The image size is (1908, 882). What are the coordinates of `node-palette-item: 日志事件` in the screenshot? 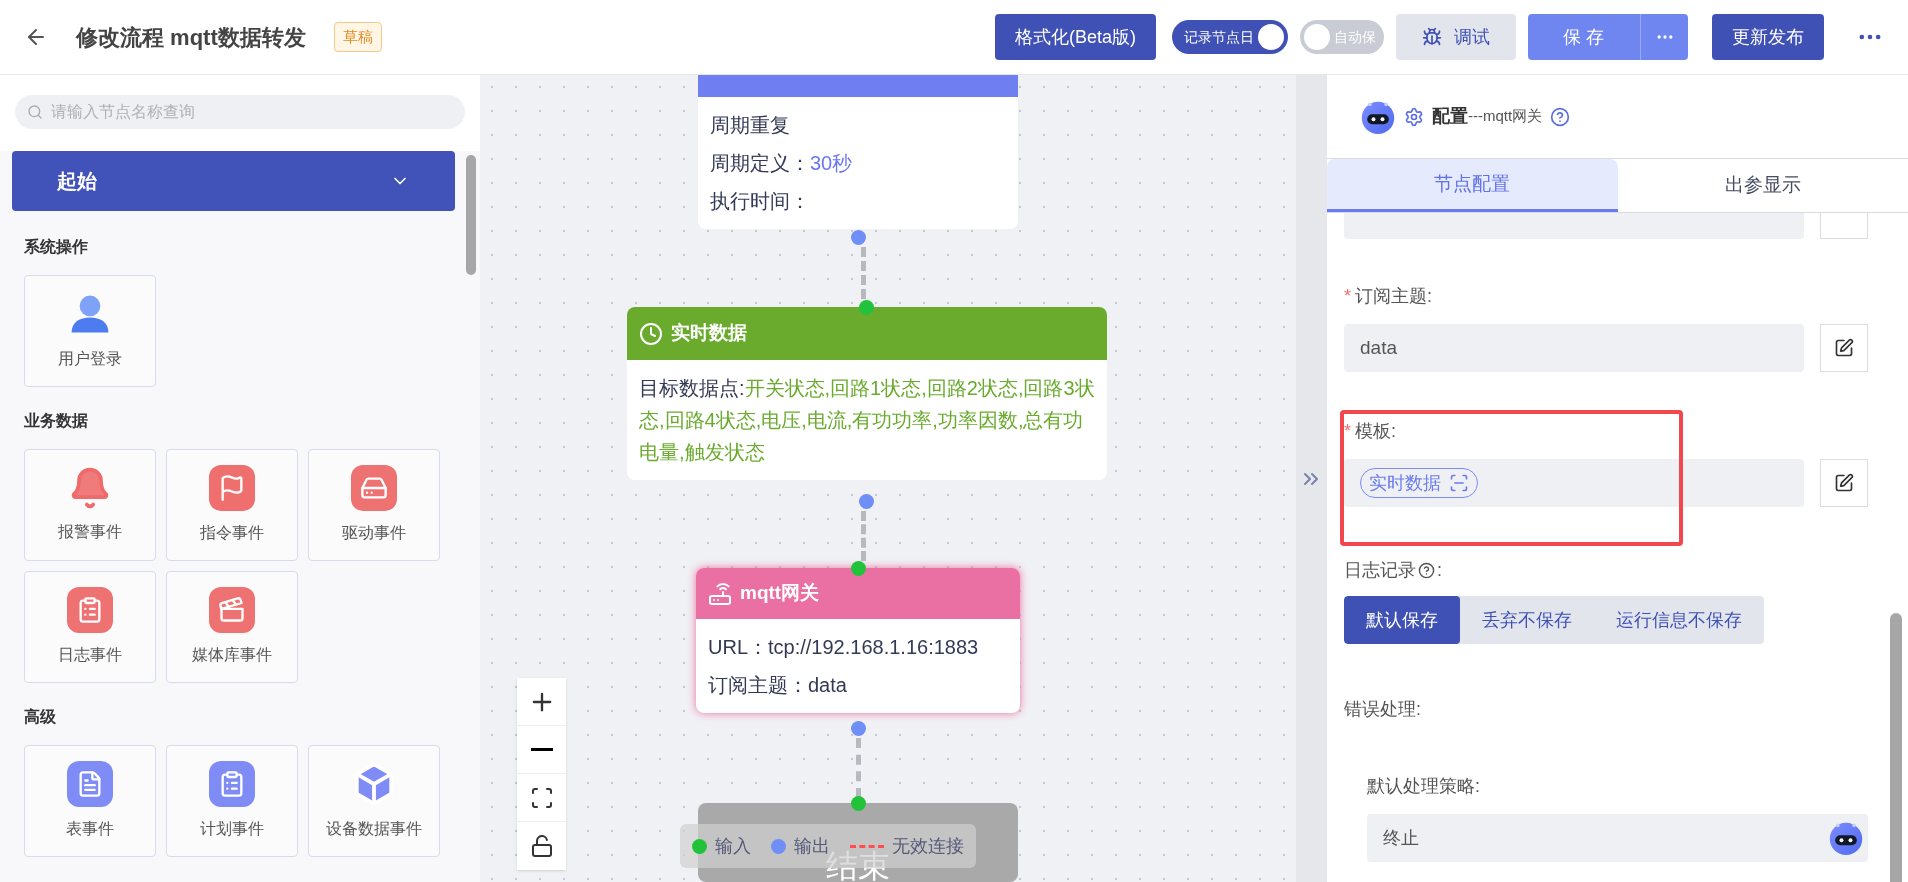 It's located at (90, 627).